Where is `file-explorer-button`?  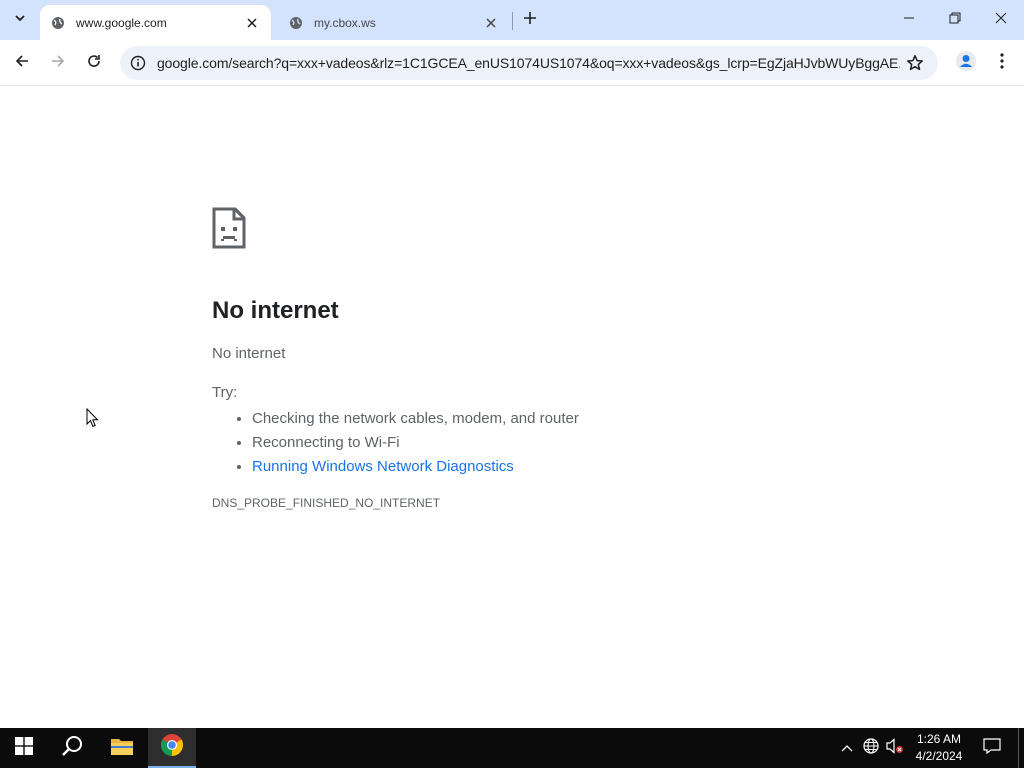
file-explorer-button is located at coordinates (122, 748).